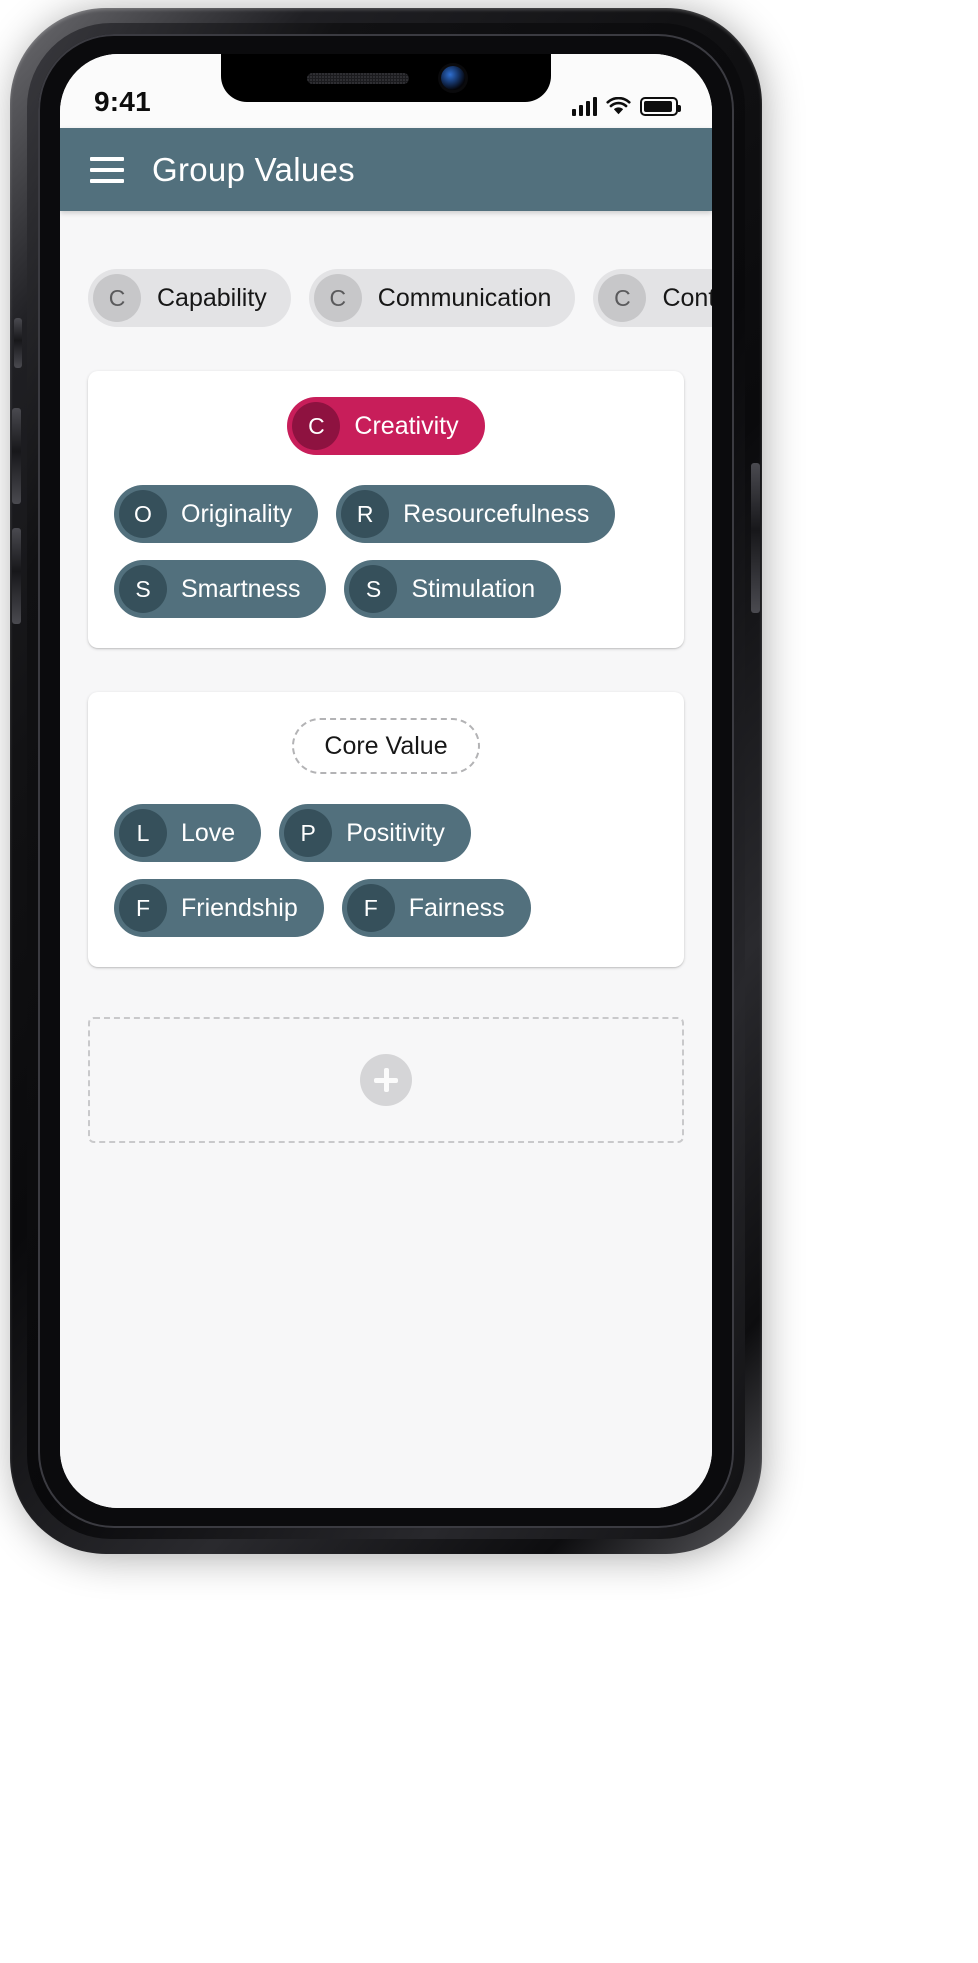  I want to click on value-chip-label: Originality, so click(237, 513).